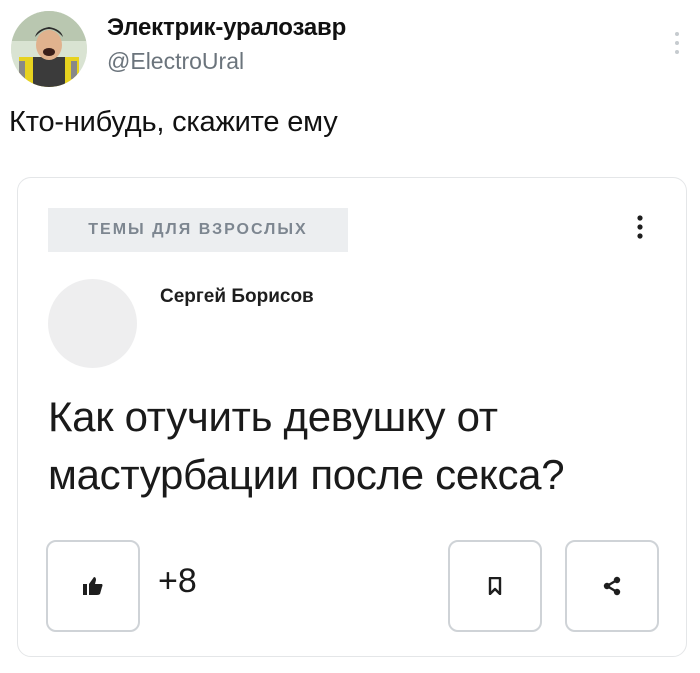 The height and width of the screenshot is (673, 700). I want to click on thumbs-up-icon, so click(93, 586).